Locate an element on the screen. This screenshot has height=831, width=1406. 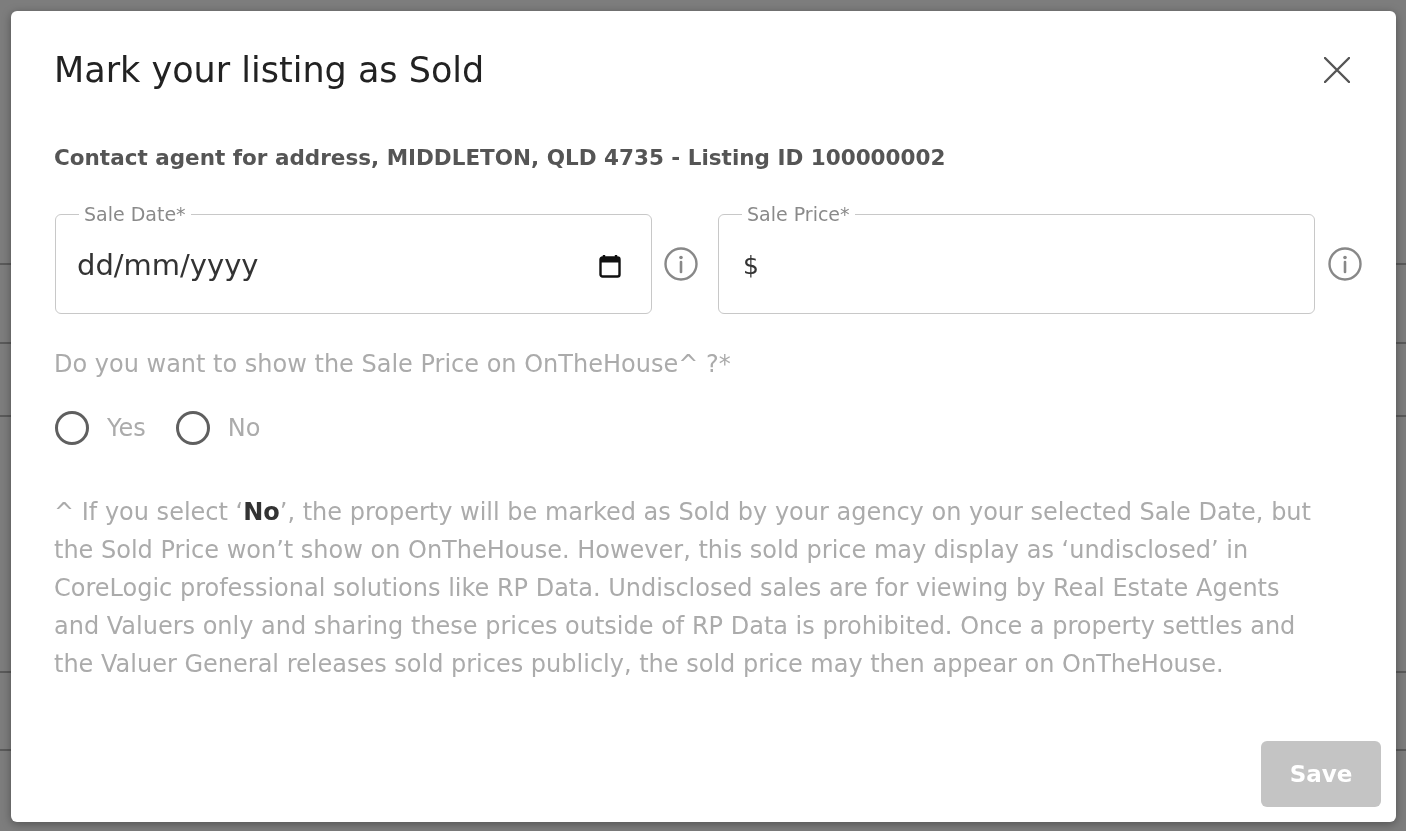
dialog-title: Mark your listing as Sold is located at coordinates (269, 70).